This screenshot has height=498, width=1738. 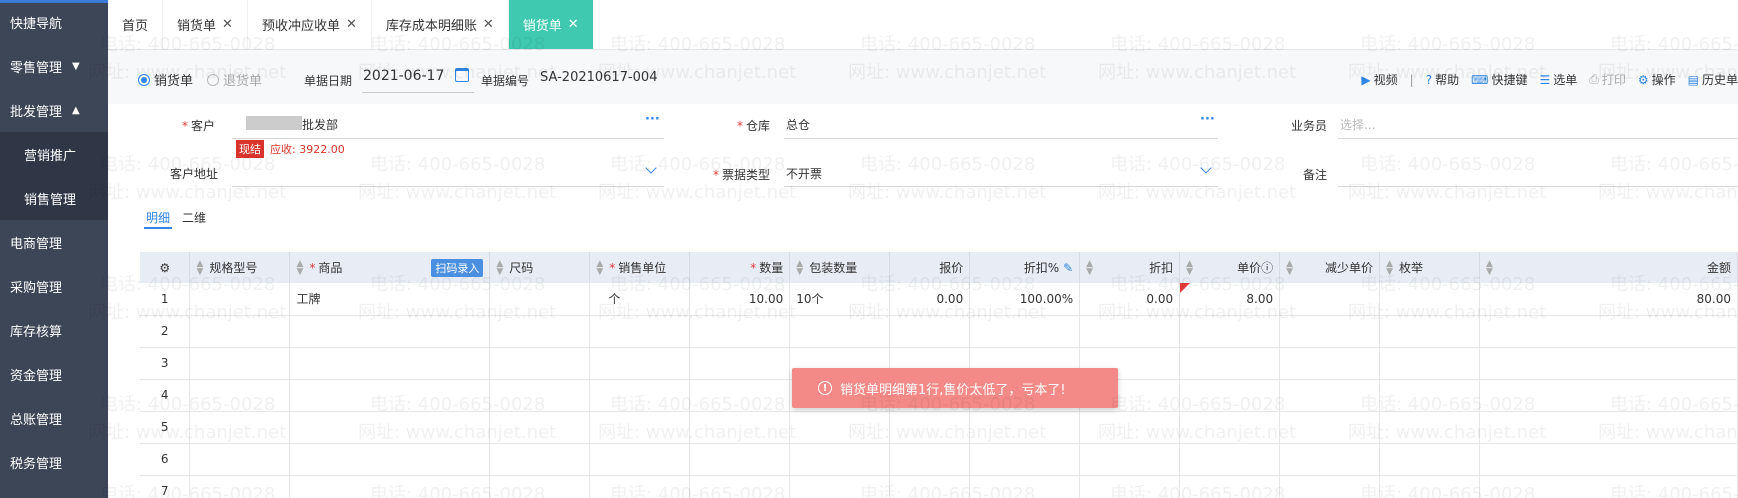 What do you see at coordinates (1558, 79) in the screenshot?
I see `select-order-button: ☰ 选单` at bounding box center [1558, 79].